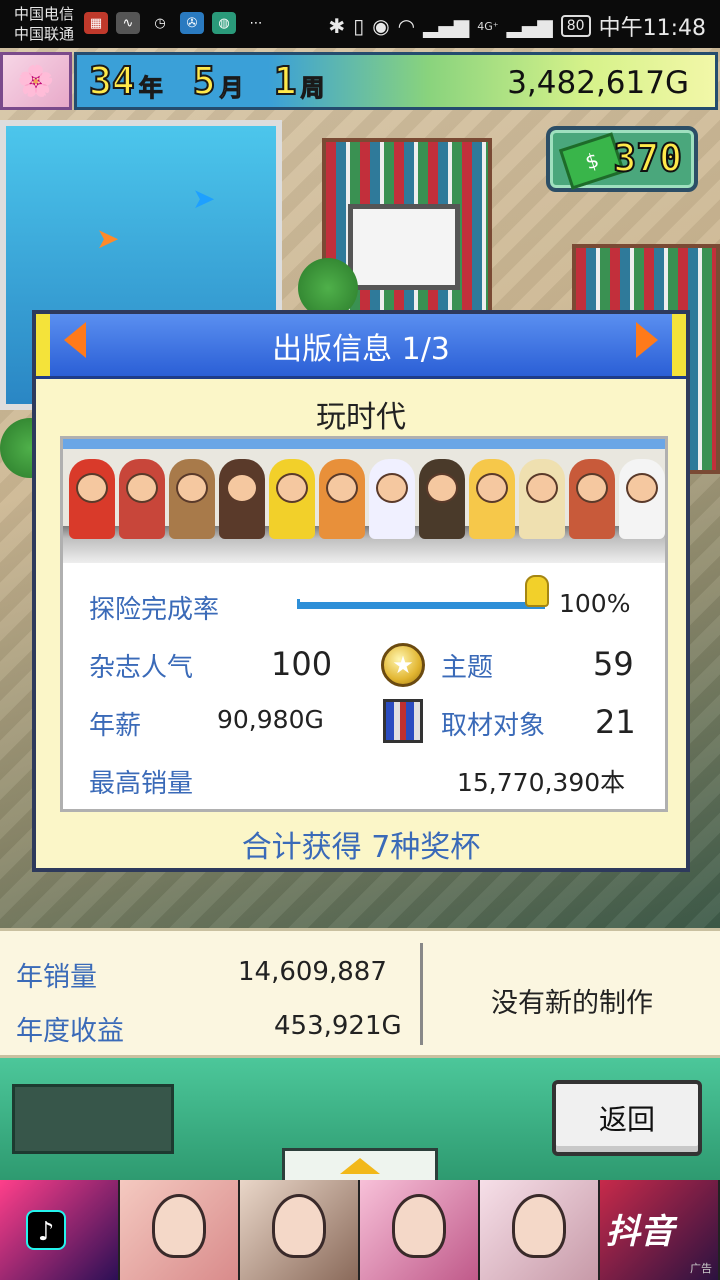 The height and width of the screenshot is (1280, 720). I want to click on ad-tag: 广告, so click(701, 1268).